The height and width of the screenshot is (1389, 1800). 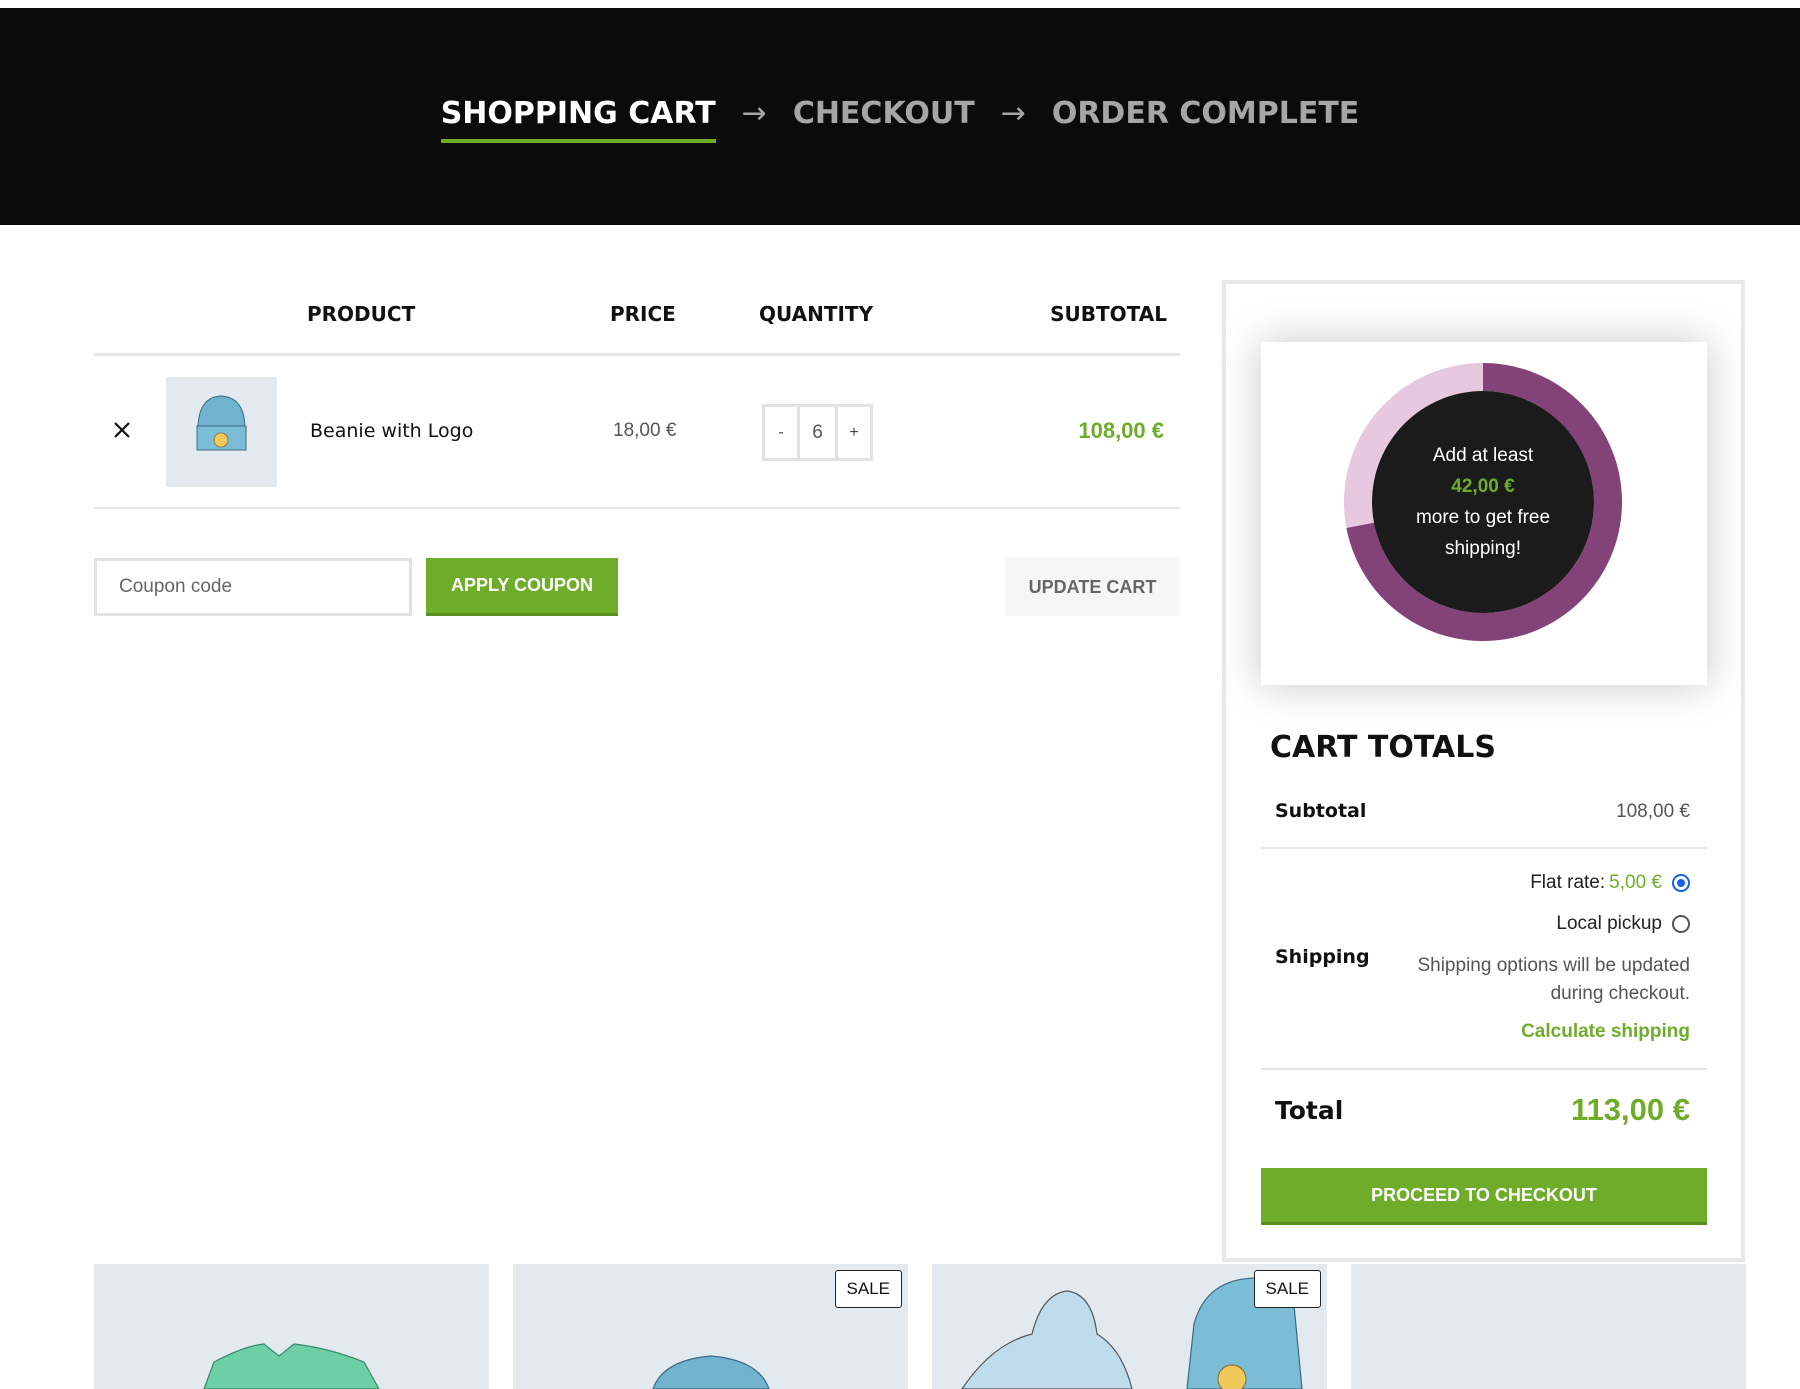 What do you see at coordinates (522, 587) in the screenshot?
I see `apply-coupon-button: APPLY COUPON` at bounding box center [522, 587].